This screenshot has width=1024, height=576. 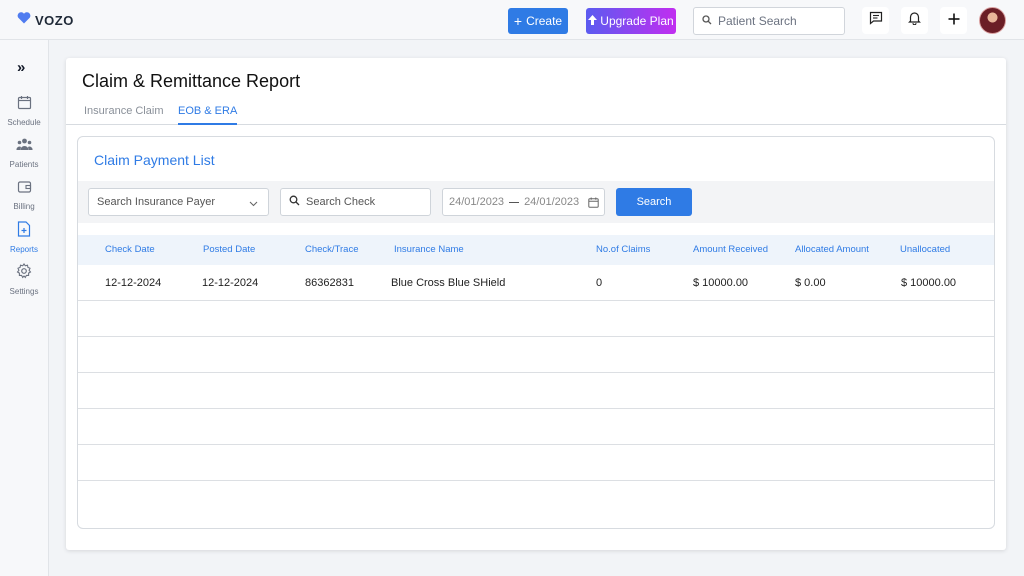 I want to click on create-label: Create, so click(x=544, y=21).